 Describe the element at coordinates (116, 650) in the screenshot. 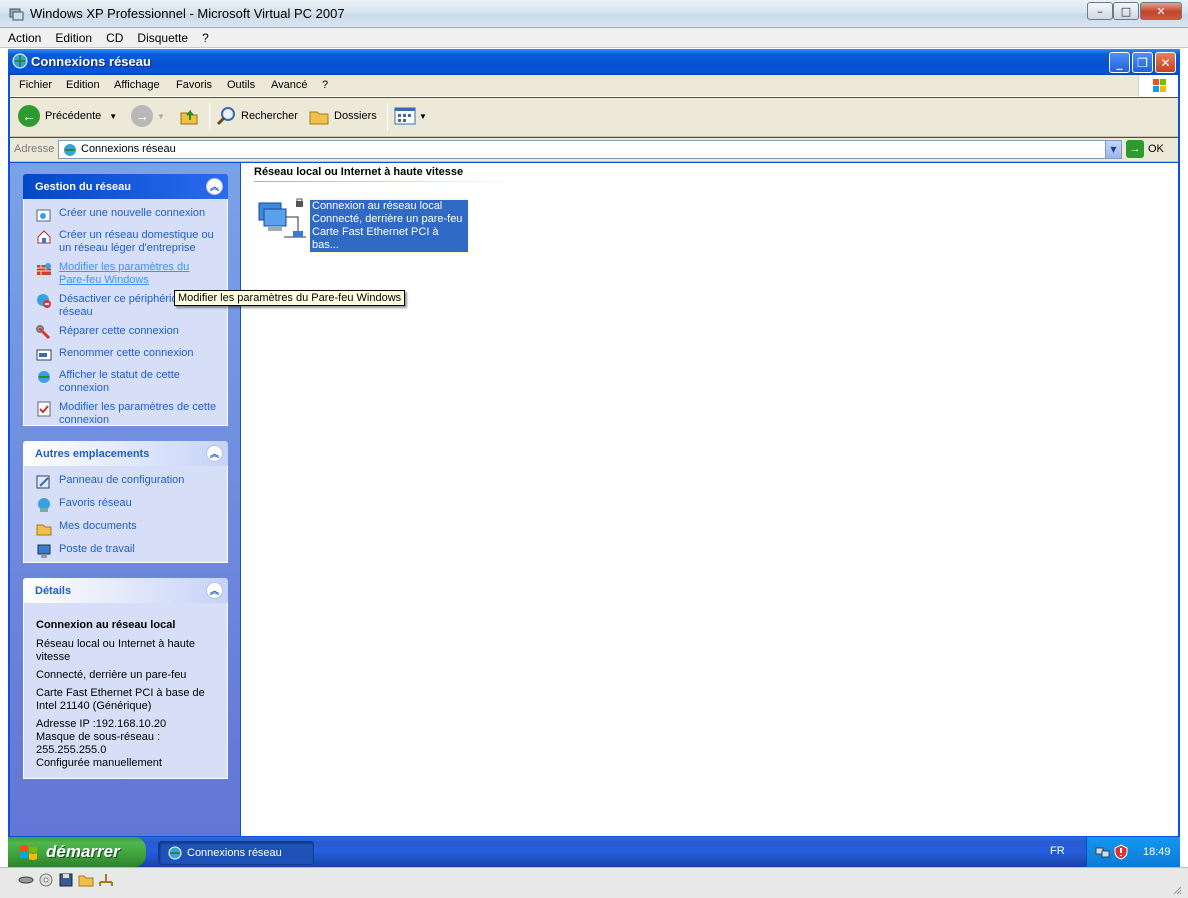

I see `details-type: Réseau local ou Internet à haute vitesse` at that location.